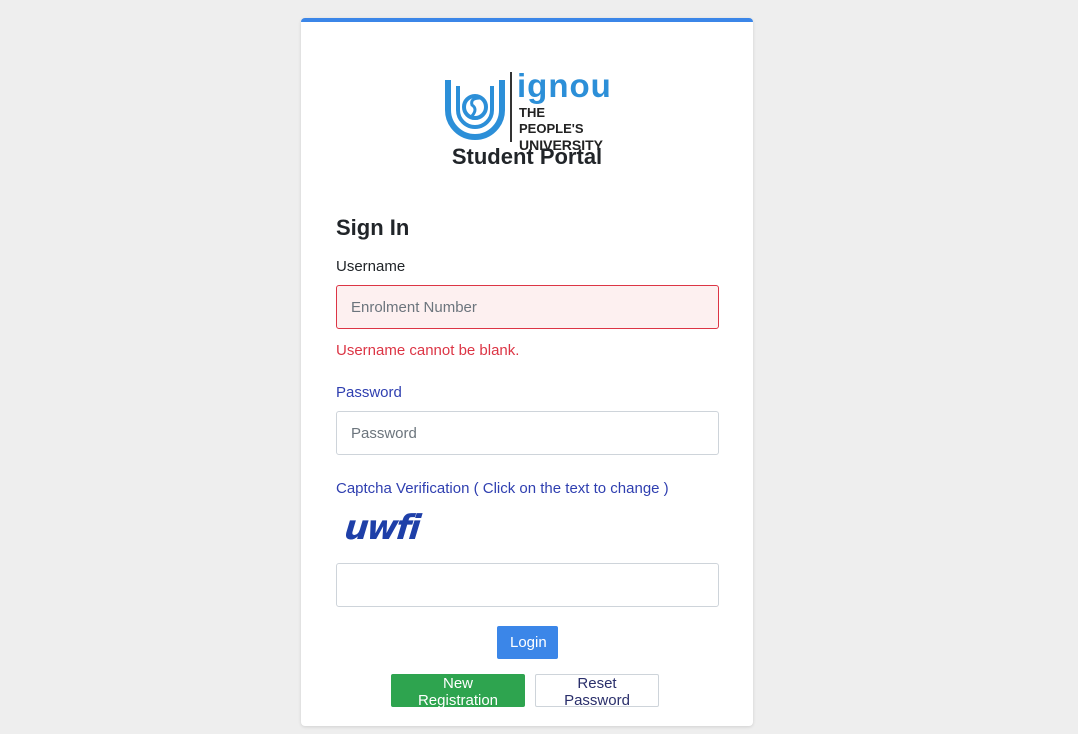 This screenshot has width=1078, height=734. Describe the element at coordinates (371, 266) in the screenshot. I see `username-label: Username` at that location.